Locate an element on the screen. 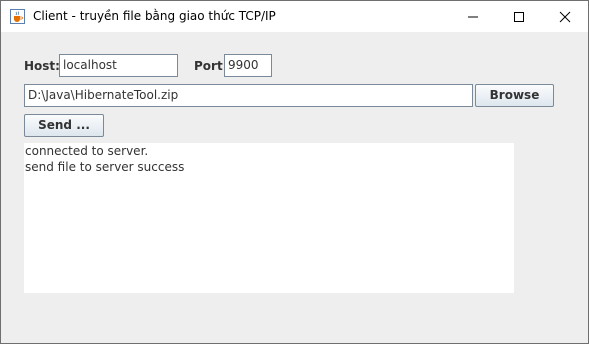  log-line: send file to server success is located at coordinates (105, 167).